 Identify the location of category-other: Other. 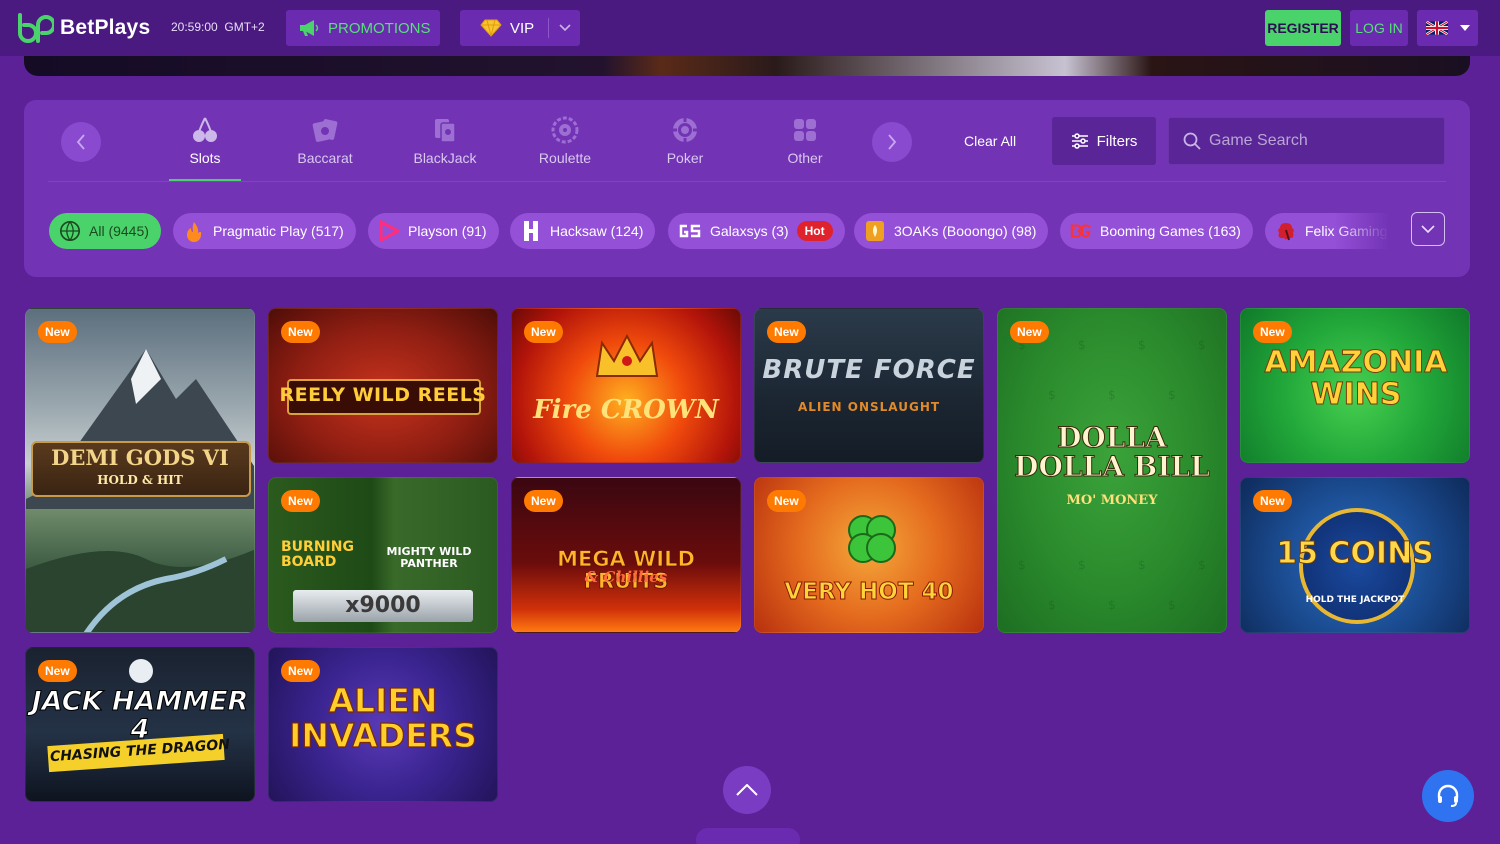
(805, 148).